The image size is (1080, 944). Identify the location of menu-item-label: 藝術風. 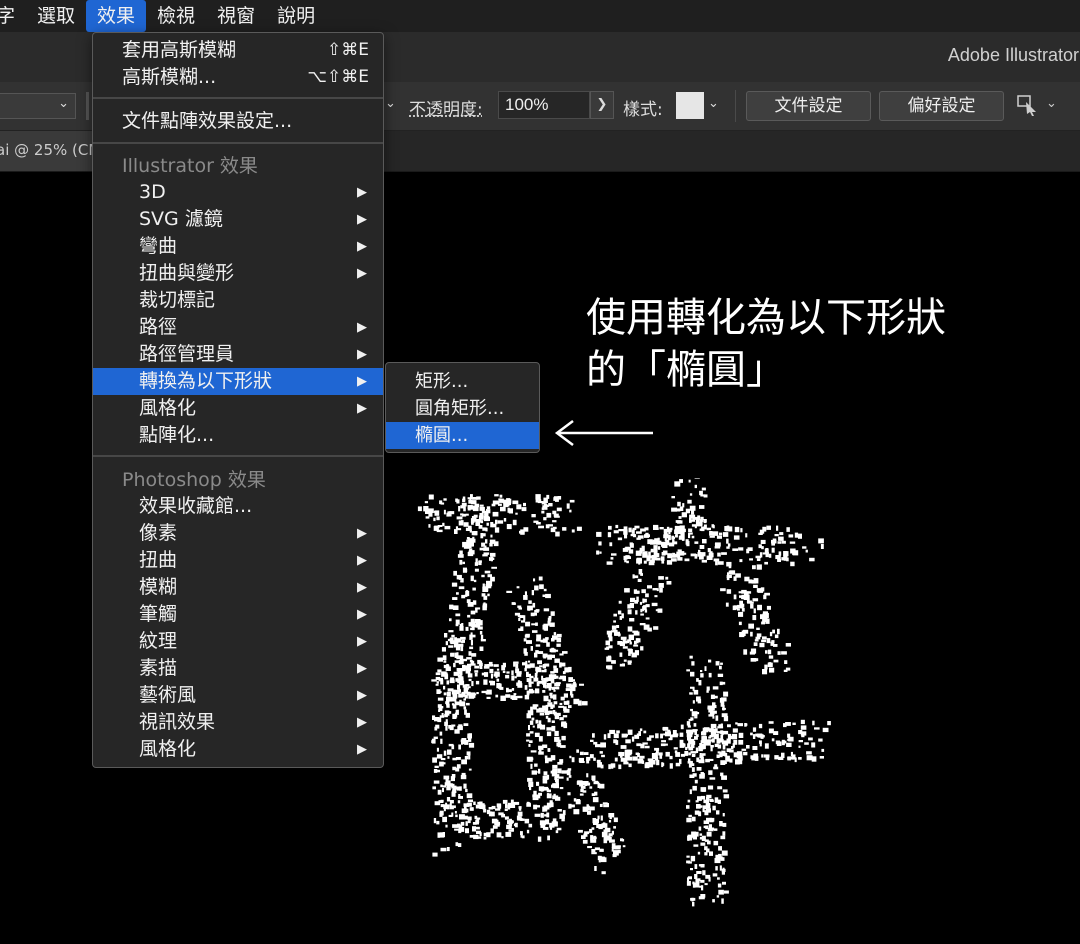
(168, 695).